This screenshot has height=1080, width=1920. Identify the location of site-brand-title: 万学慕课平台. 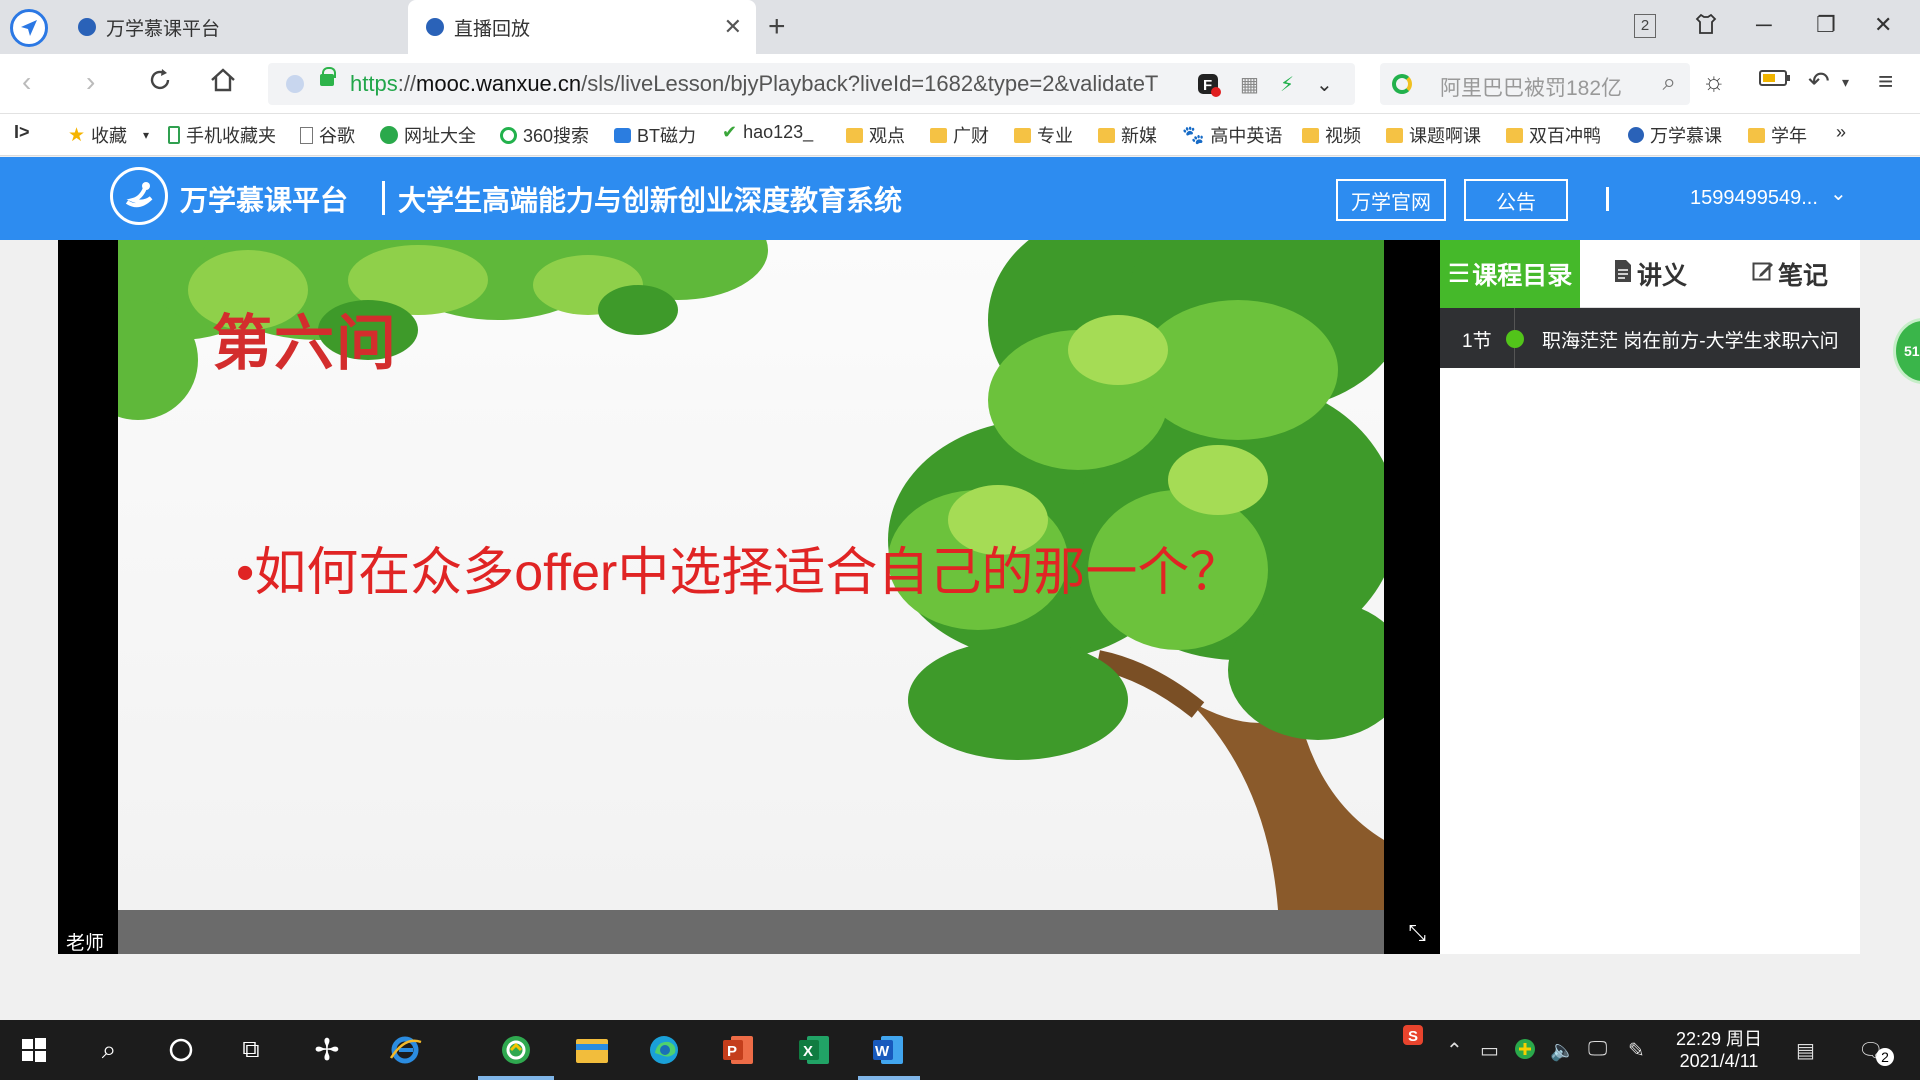
(264, 199).